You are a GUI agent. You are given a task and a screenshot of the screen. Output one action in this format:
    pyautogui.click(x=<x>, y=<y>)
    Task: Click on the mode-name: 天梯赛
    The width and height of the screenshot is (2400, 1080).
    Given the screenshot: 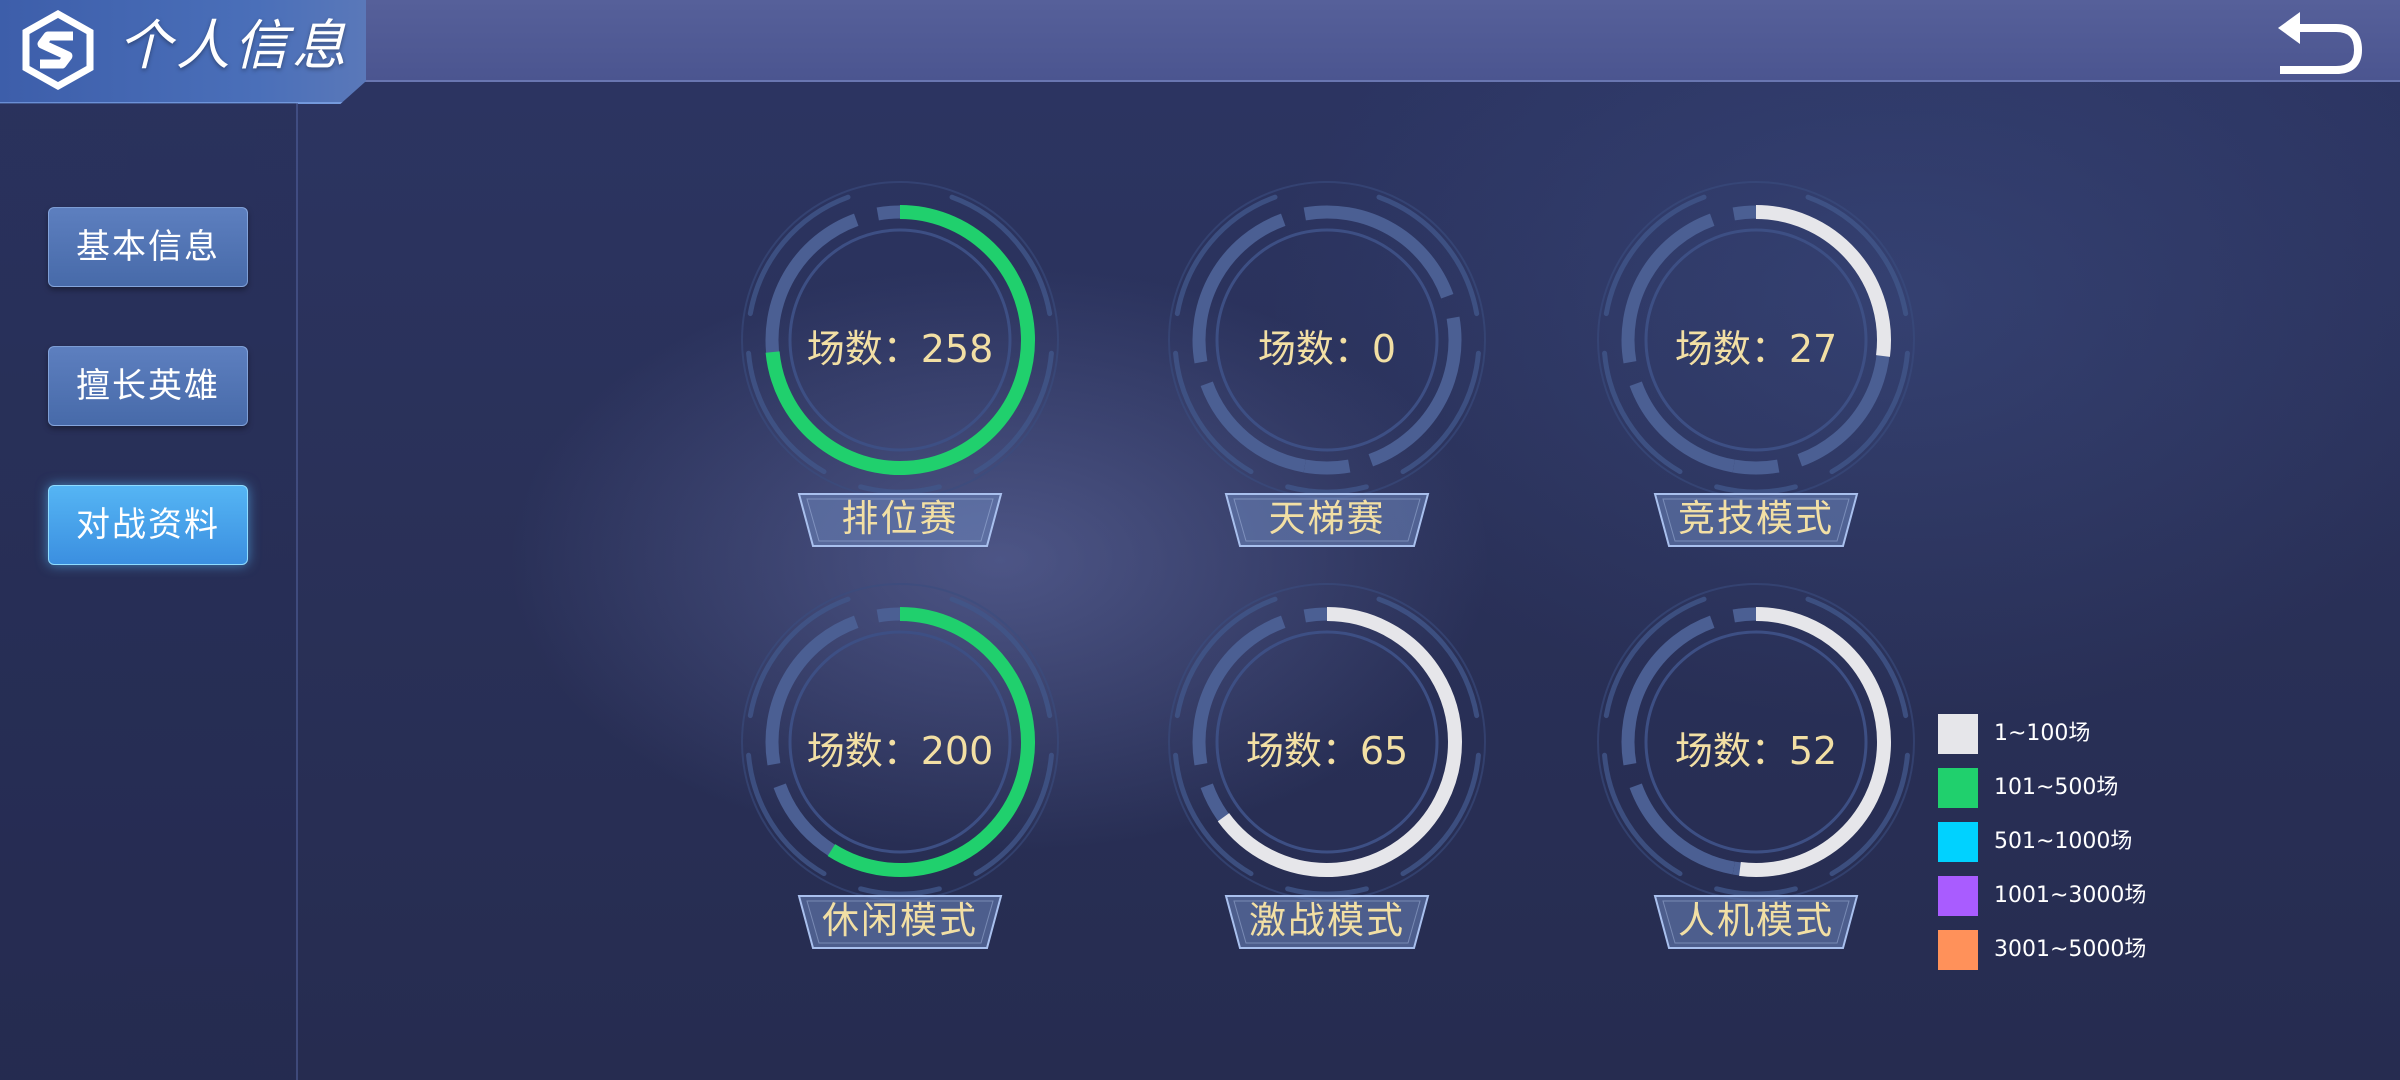 What is the action you would take?
    pyautogui.click(x=1327, y=518)
    